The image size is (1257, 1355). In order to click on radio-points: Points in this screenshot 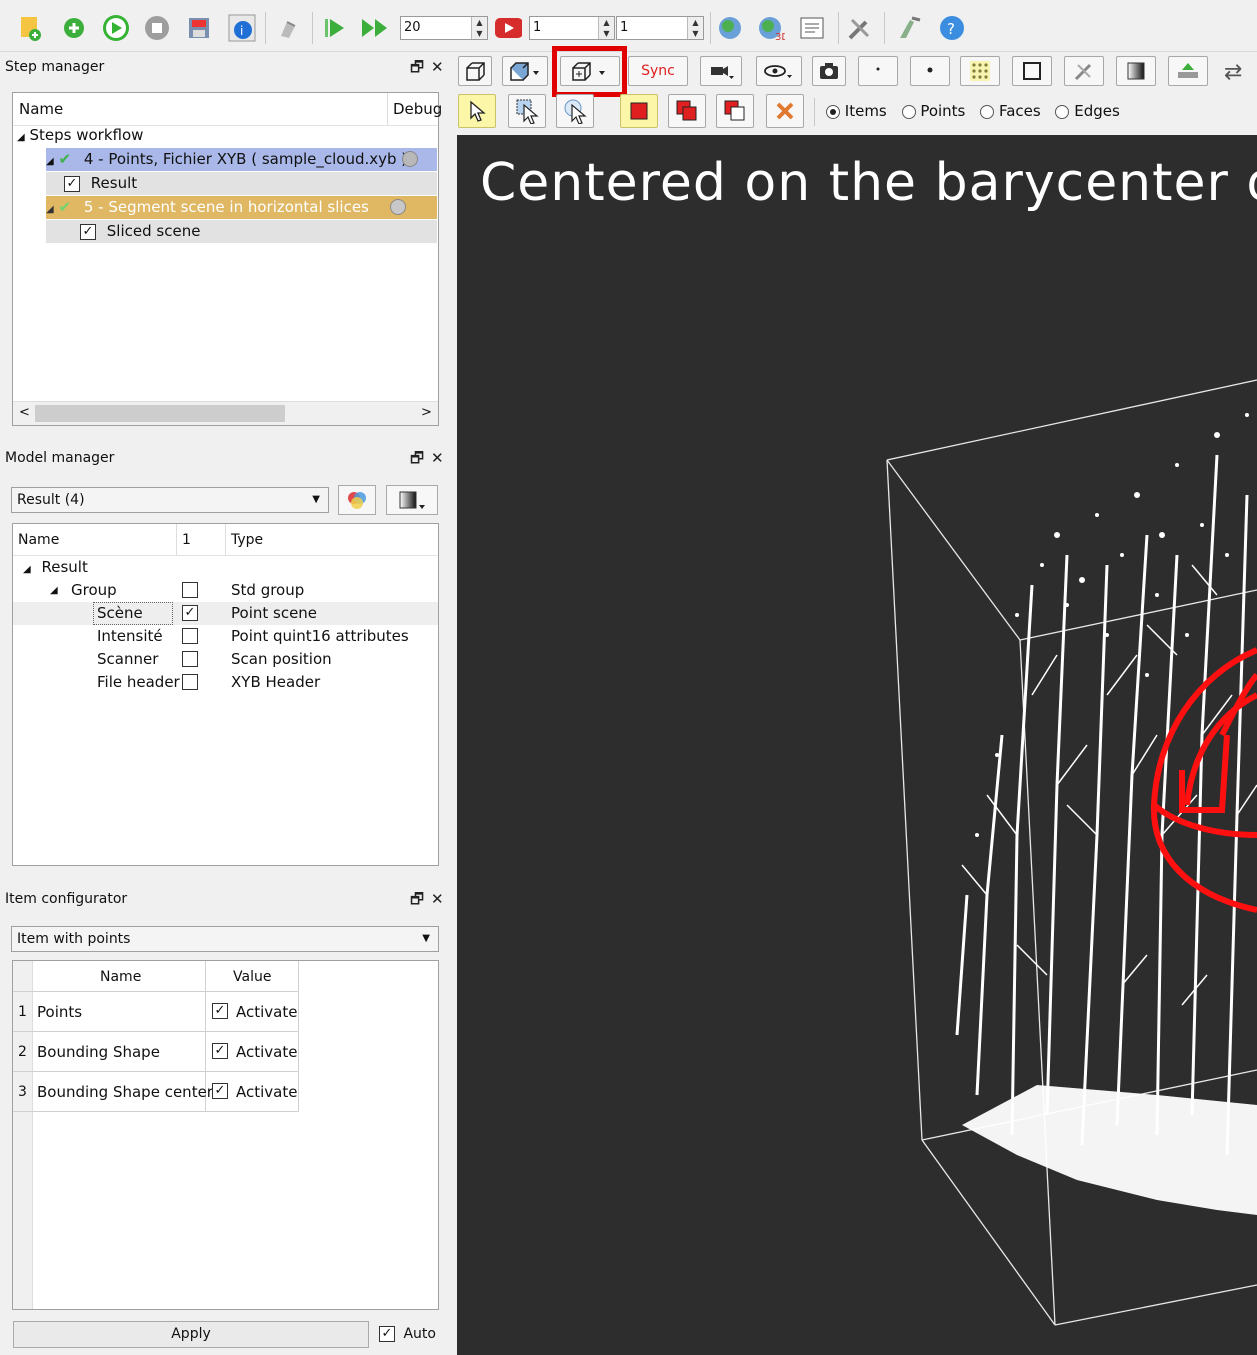, I will do `click(933, 111)`.